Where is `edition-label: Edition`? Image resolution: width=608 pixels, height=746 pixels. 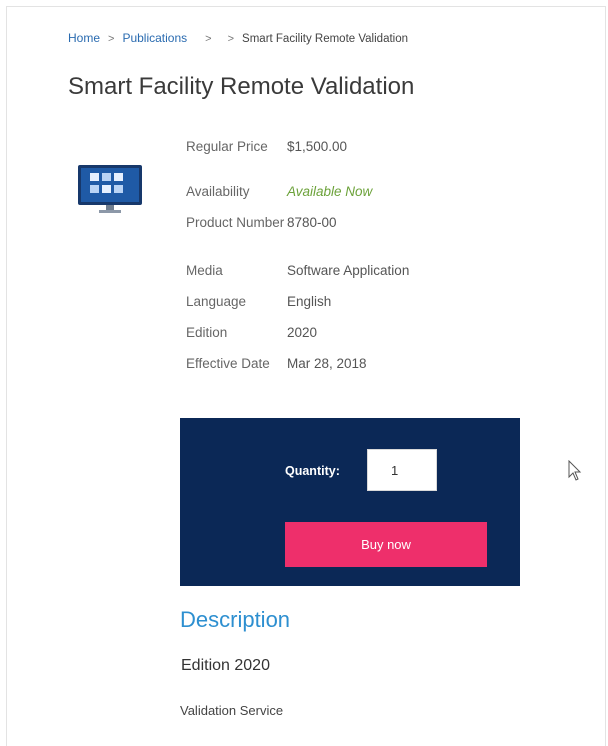
edition-label: Edition is located at coordinates (207, 332).